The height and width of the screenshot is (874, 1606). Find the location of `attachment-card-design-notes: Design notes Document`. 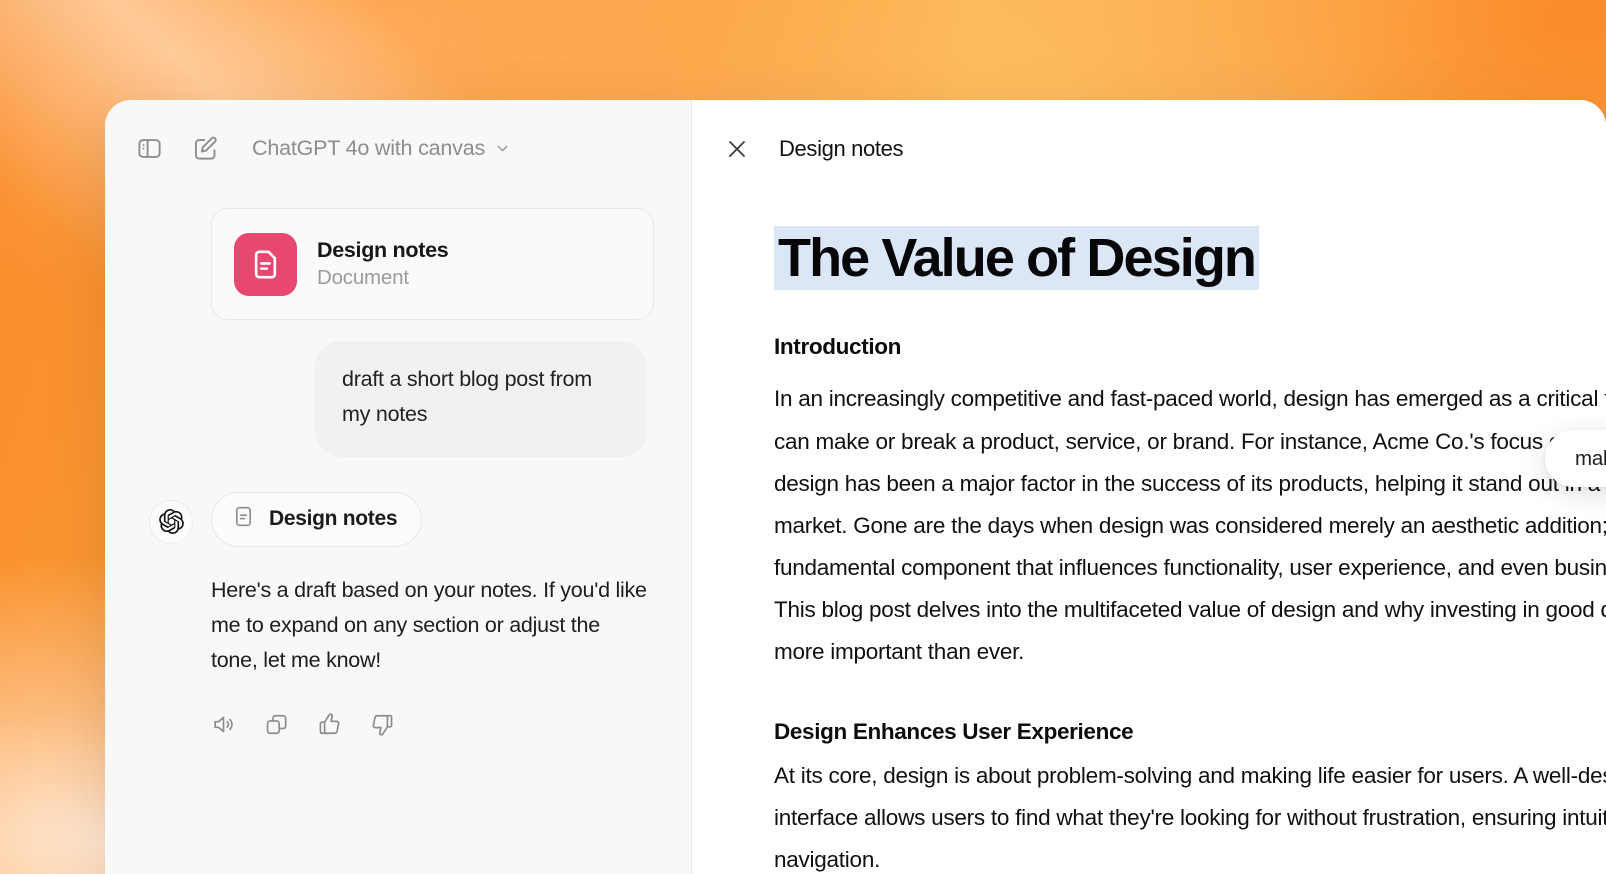

attachment-card-design-notes: Design notes Document is located at coordinates (432, 264).